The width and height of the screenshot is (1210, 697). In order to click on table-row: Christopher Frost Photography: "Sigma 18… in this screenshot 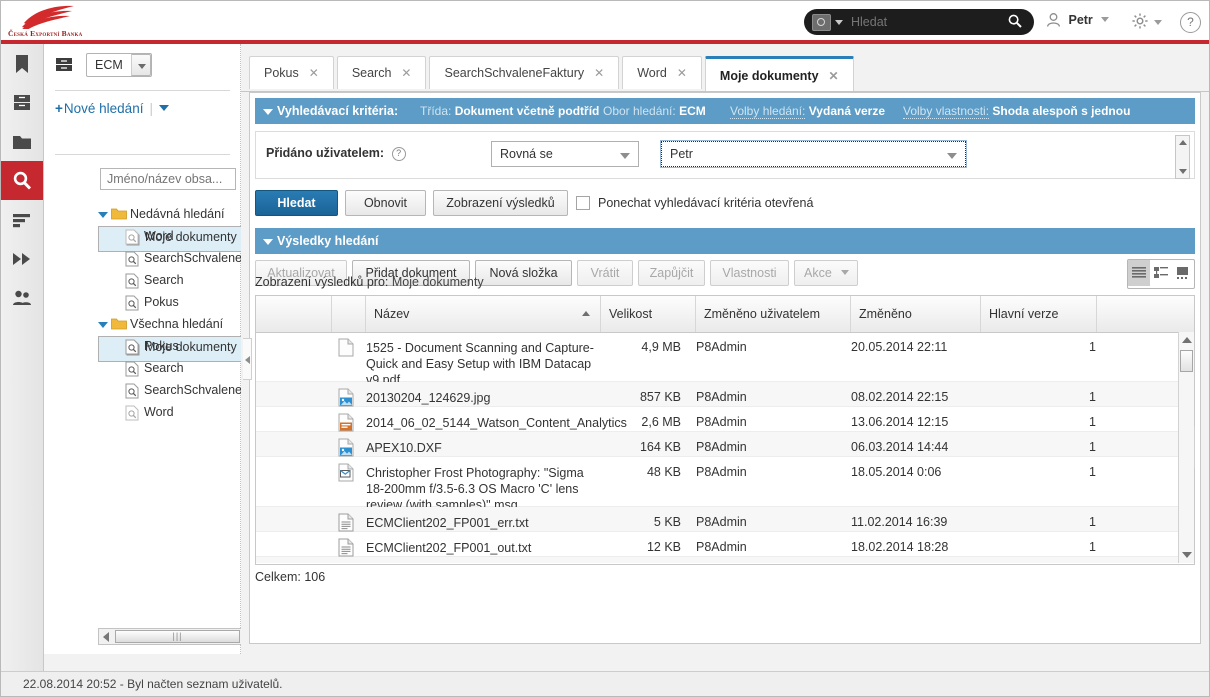, I will do `click(717, 484)`.